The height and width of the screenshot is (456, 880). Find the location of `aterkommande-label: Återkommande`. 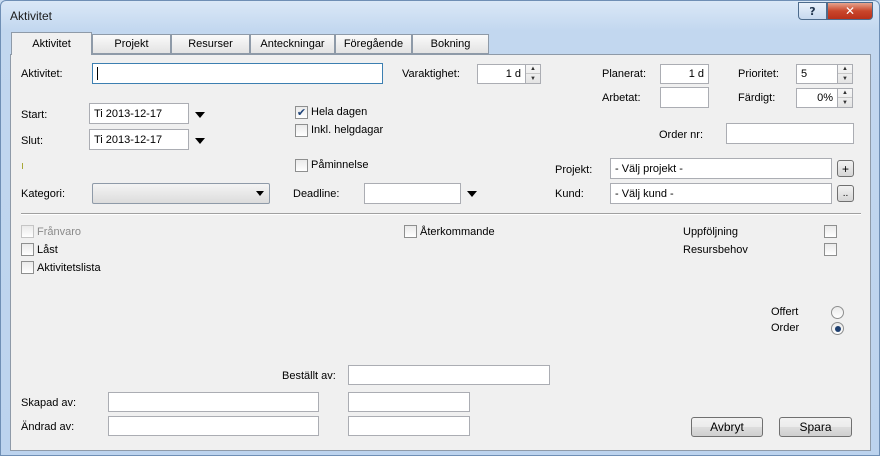

aterkommande-label: Återkommande is located at coordinates (457, 232).